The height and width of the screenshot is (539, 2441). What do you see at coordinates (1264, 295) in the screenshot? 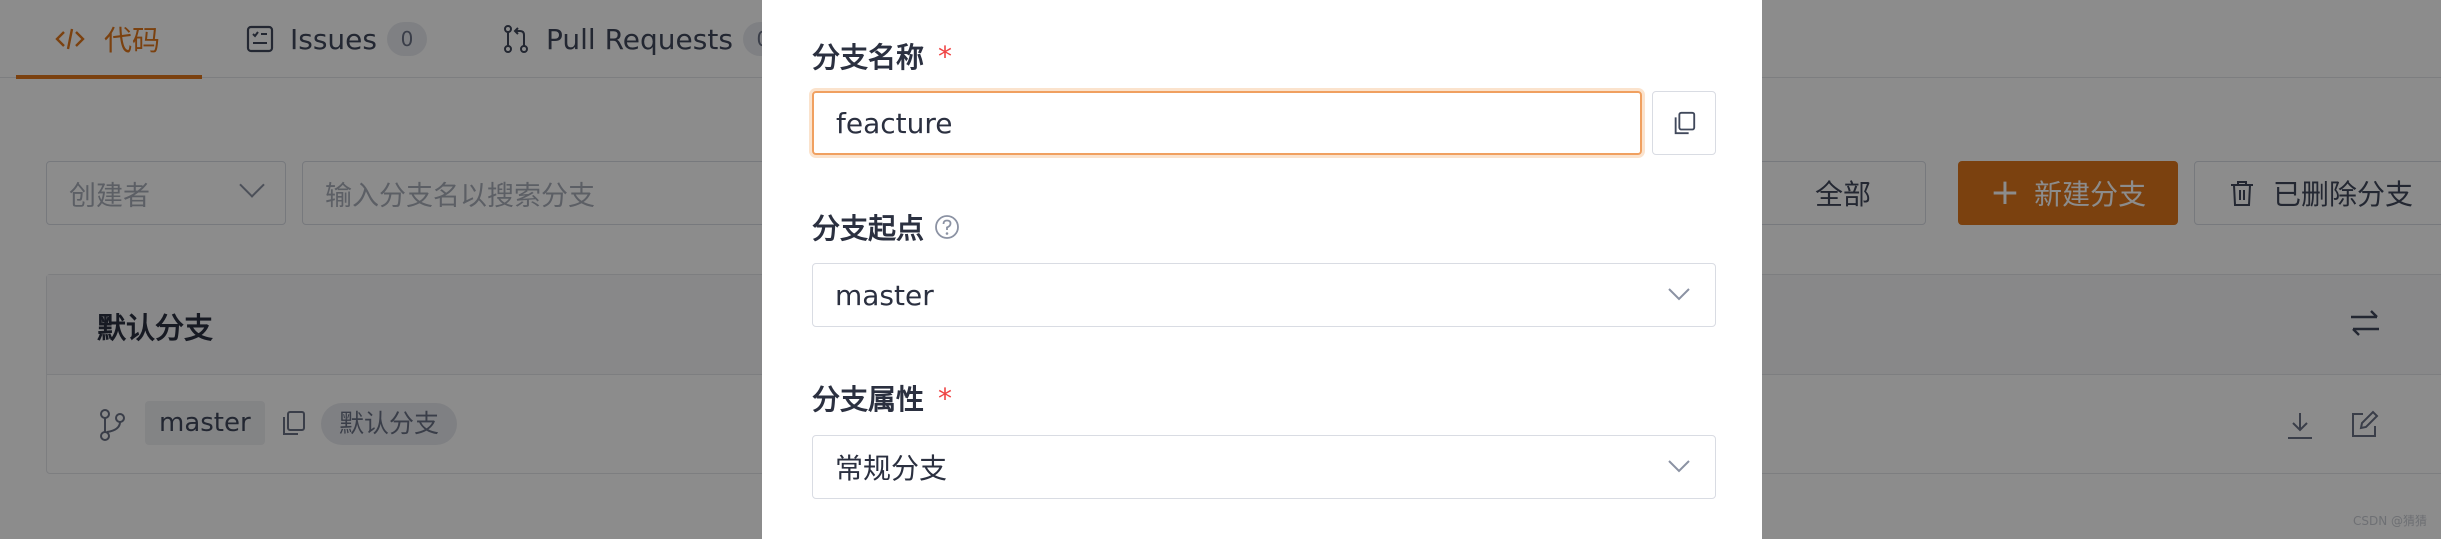
I see `branch-source-select: master` at bounding box center [1264, 295].